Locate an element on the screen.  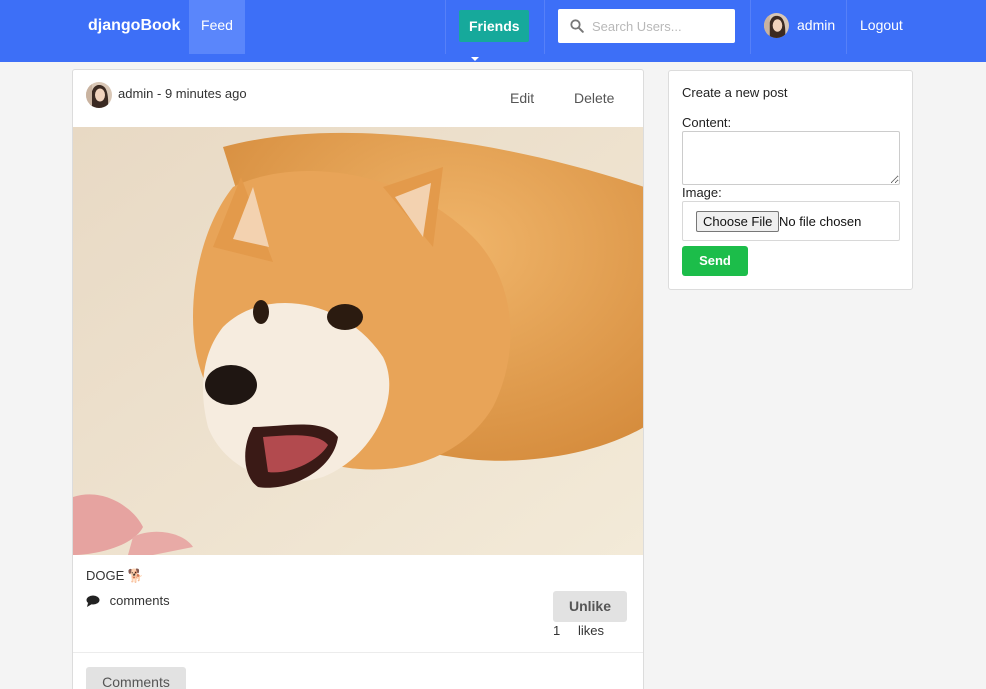
search-users-input is located at coordinates (661, 26).